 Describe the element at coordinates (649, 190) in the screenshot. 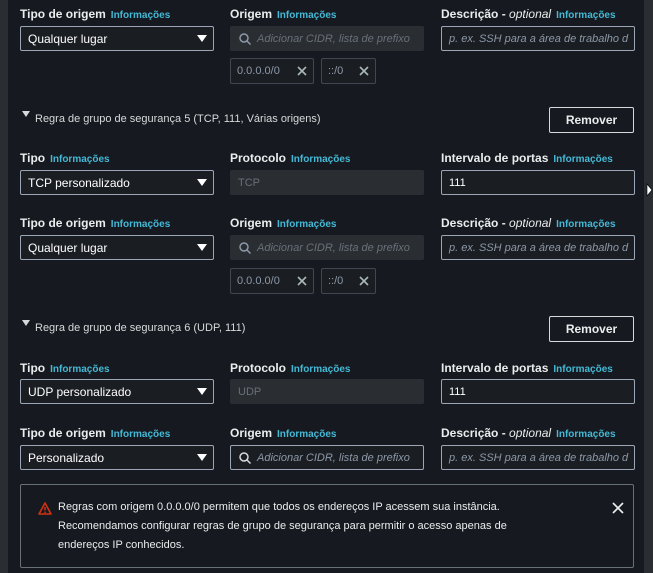

I see `mouse-cursor-icon` at that location.